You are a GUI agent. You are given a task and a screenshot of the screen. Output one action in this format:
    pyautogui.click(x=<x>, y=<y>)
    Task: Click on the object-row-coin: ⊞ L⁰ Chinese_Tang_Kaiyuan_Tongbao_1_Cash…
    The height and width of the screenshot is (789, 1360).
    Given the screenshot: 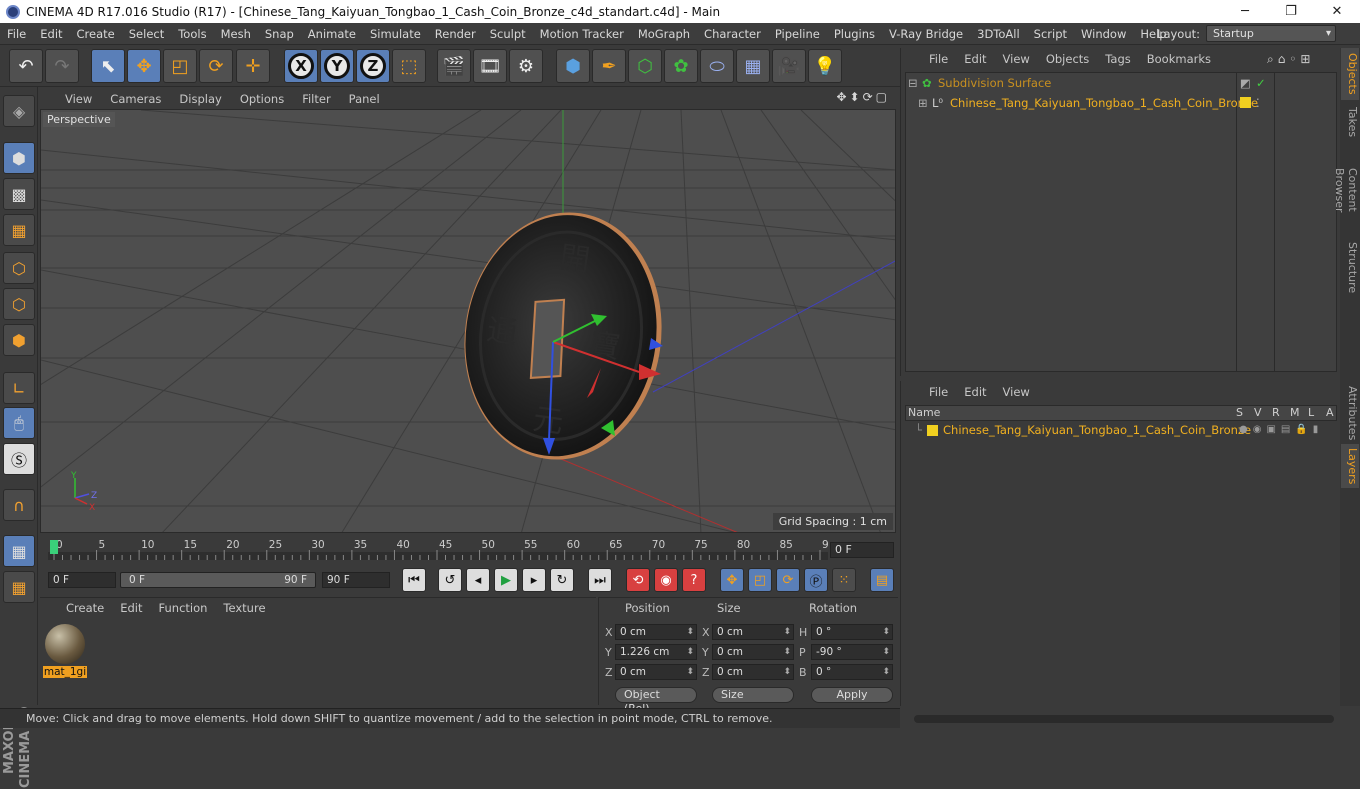 What is the action you would take?
    pyautogui.click(x=1121, y=103)
    